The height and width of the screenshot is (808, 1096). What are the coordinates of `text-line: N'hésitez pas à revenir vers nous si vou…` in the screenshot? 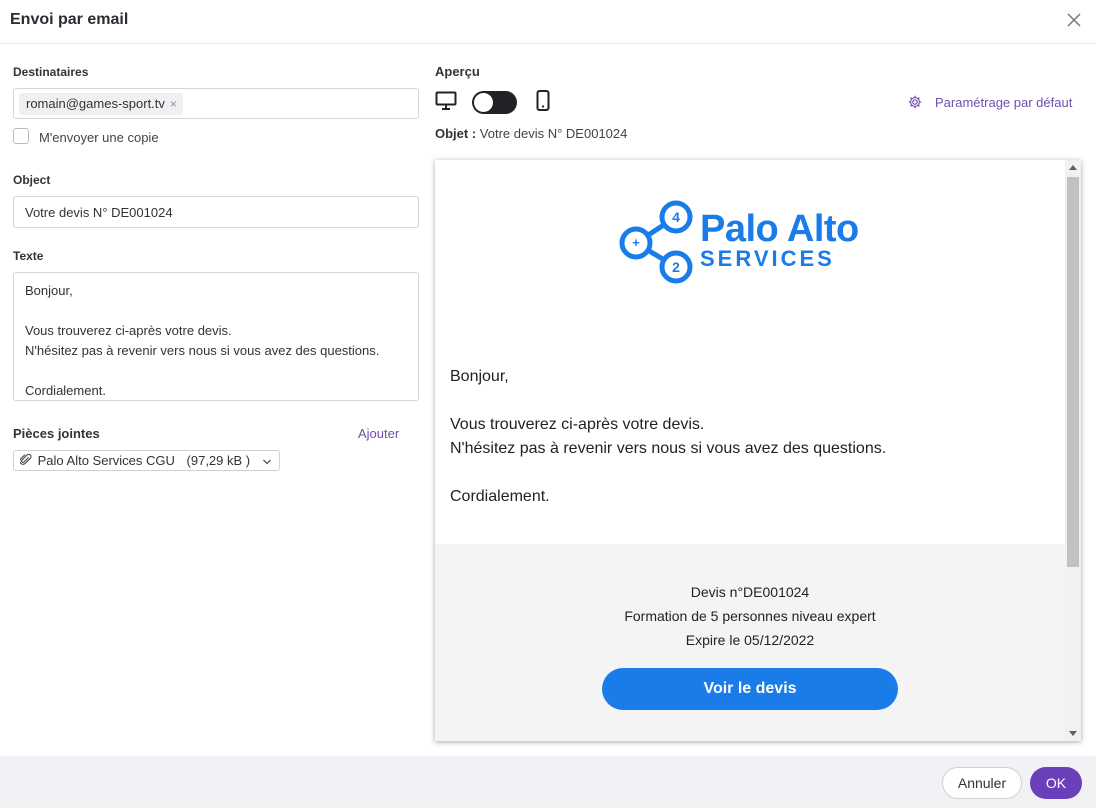 It's located at (202, 350).